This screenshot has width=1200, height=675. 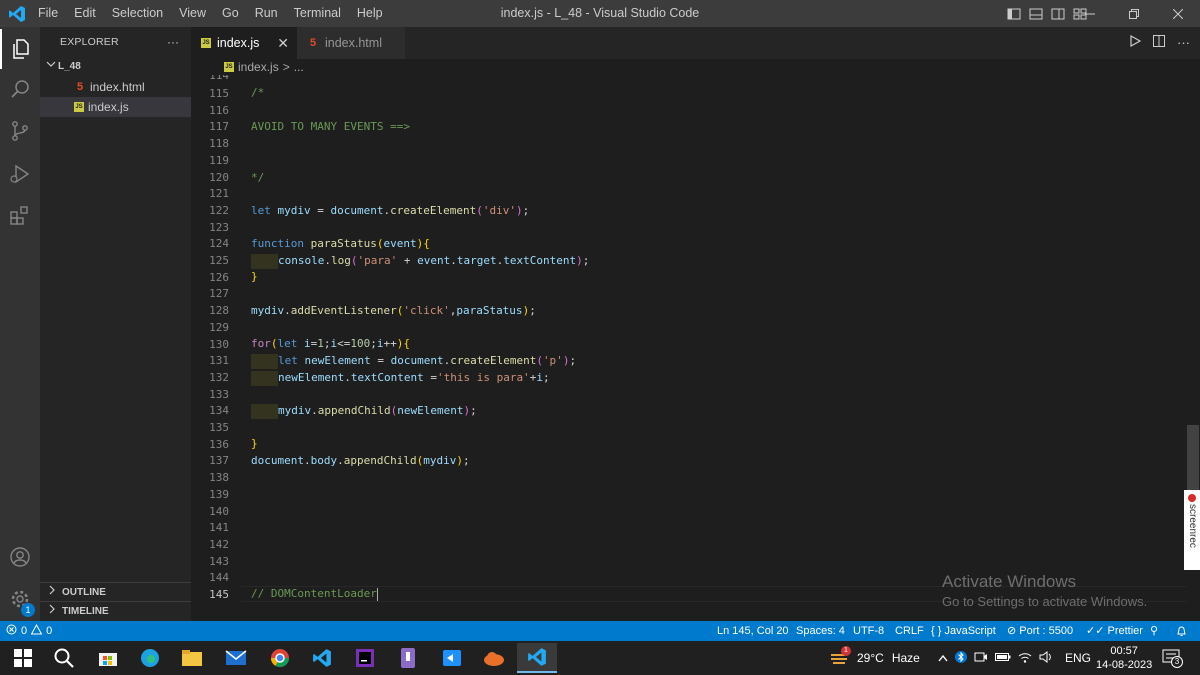 I want to click on feedback-icon: ⚲, so click(x=1154, y=631).